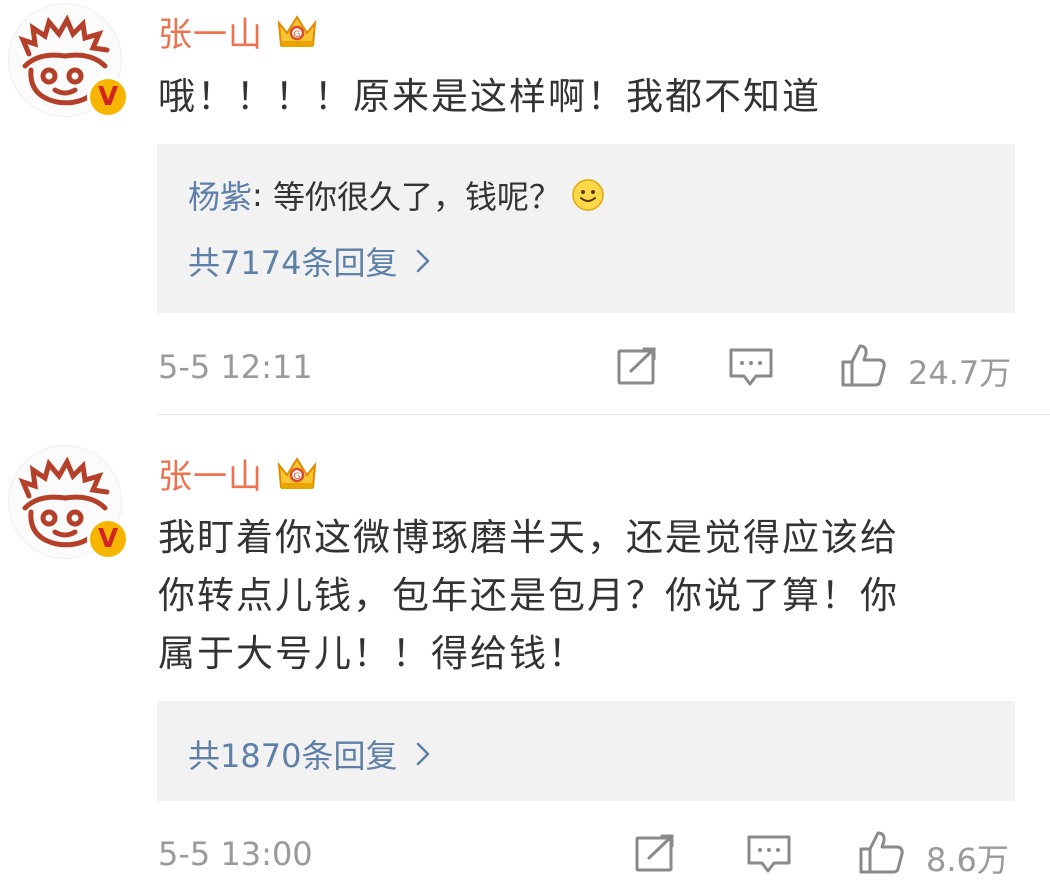 The width and height of the screenshot is (1050, 881). What do you see at coordinates (372, 653) in the screenshot?
I see `comment-text-line: 属于大号儿！！得给钱！` at bounding box center [372, 653].